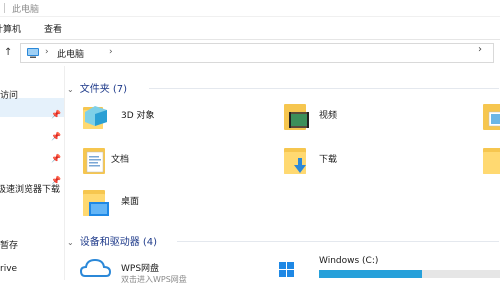 The height and width of the screenshot is (290, 500). I want to click on nav-item-onedrive: rive, so click(8, 269).